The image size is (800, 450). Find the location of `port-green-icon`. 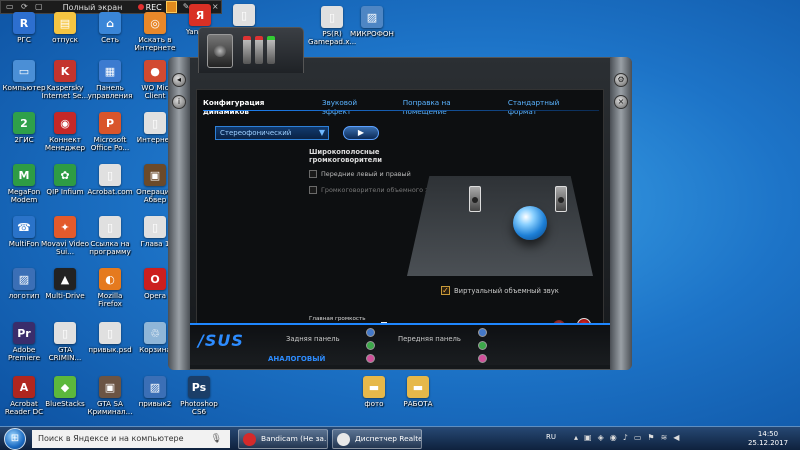

port-green-icon is located at coordinates (370, 345).